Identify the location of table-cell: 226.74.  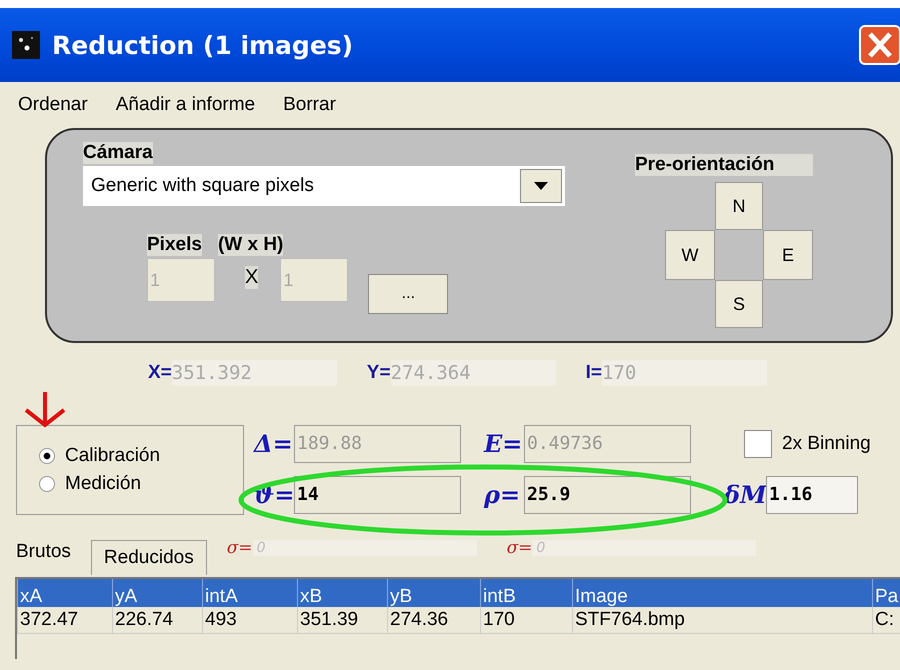
(157, 620).